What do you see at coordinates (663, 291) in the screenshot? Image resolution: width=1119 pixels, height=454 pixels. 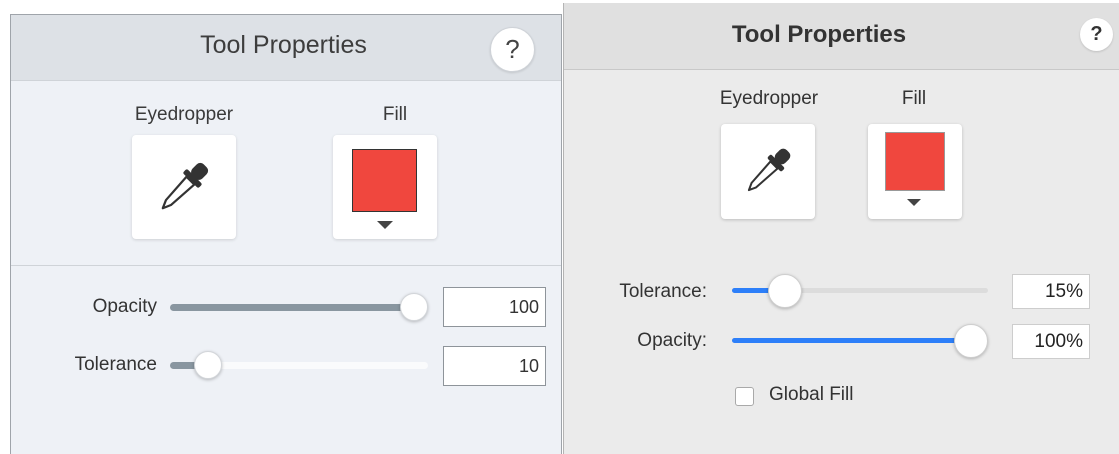 I see `tolerance-label: Tolerance:` at bounding box center [663, 291].